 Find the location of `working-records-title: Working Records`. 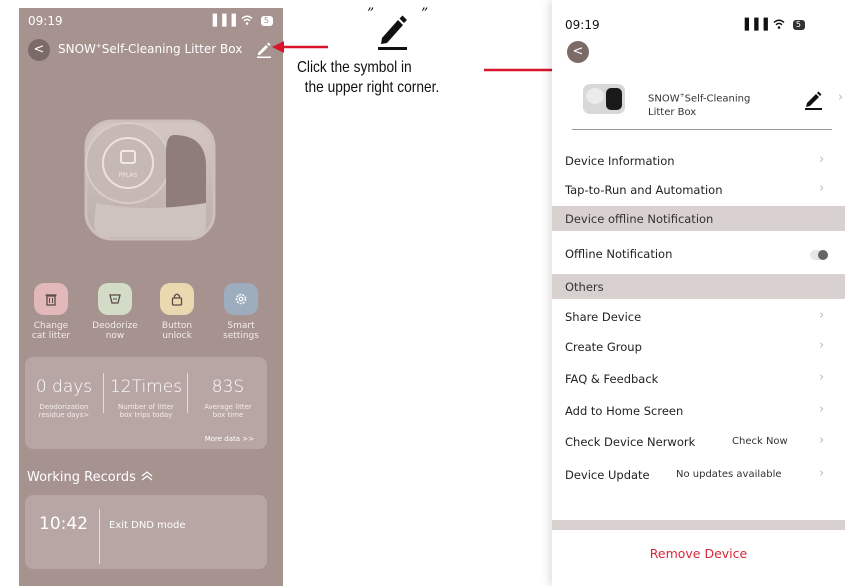

working-records-title: Working Records is located at coordinates (90, 477).